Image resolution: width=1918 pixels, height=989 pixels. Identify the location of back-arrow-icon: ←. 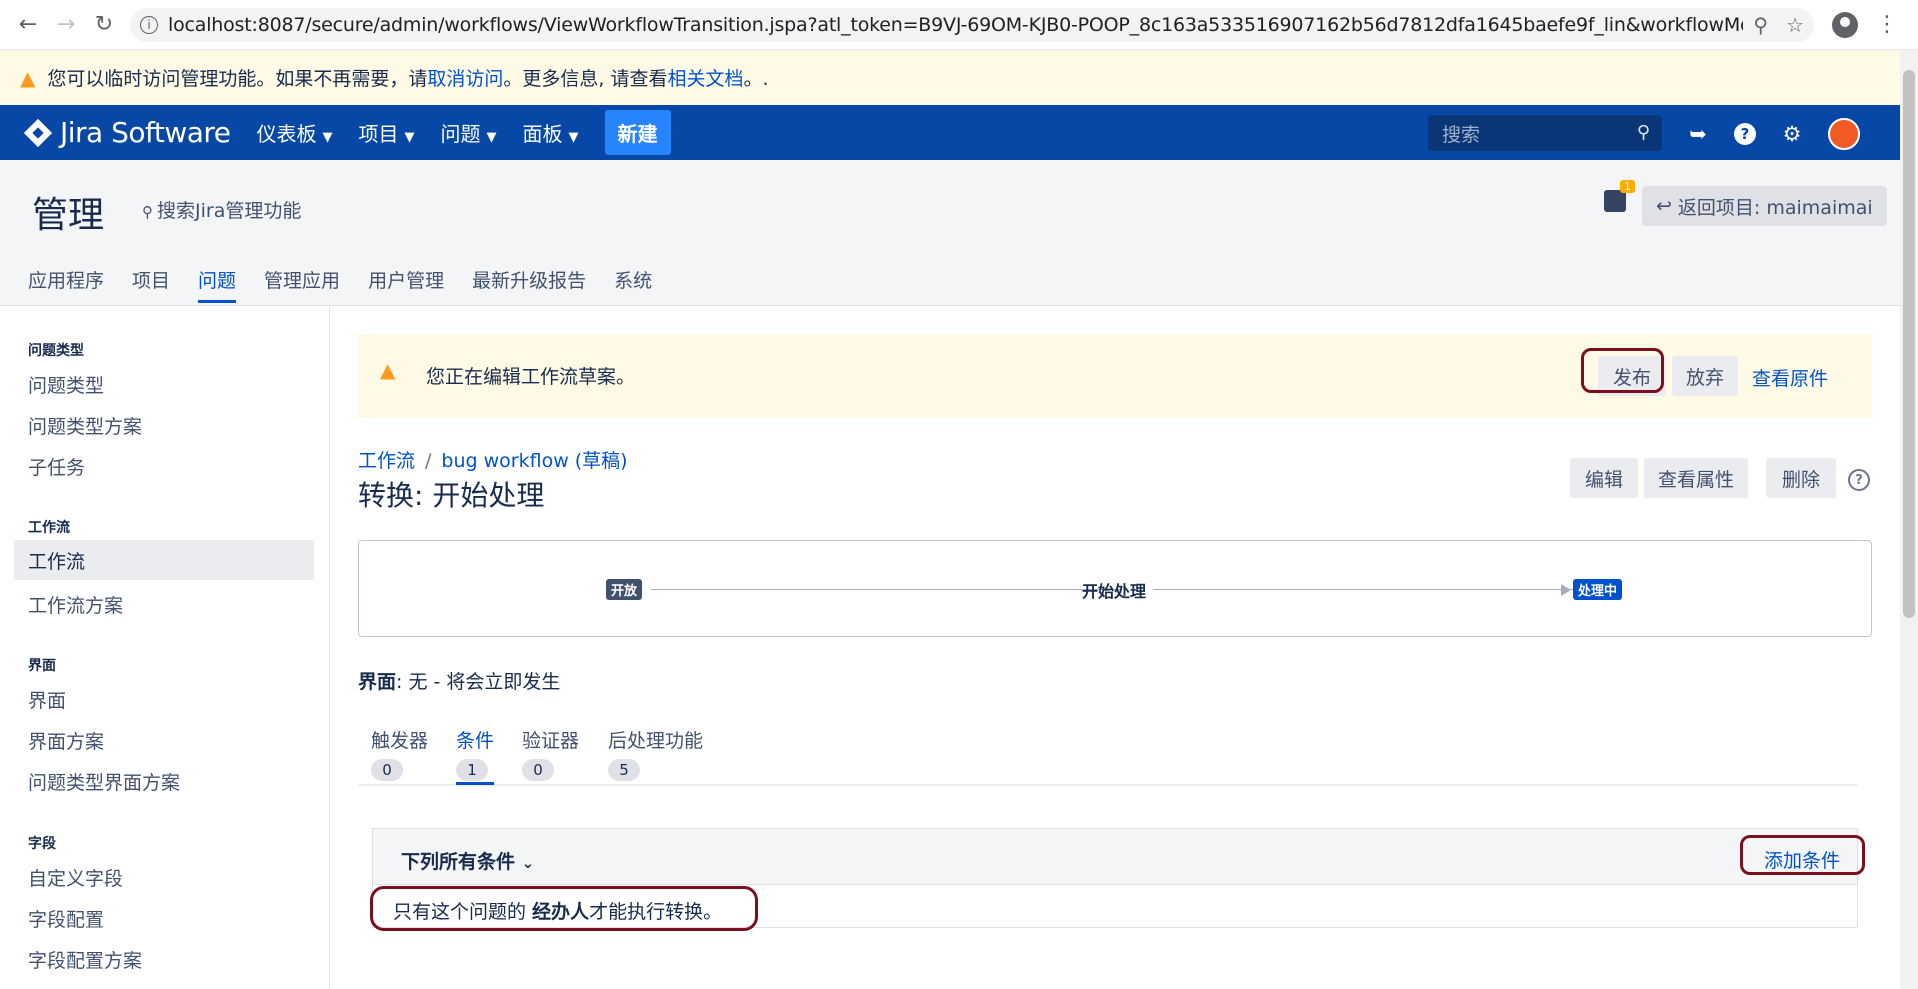
(28, 25).